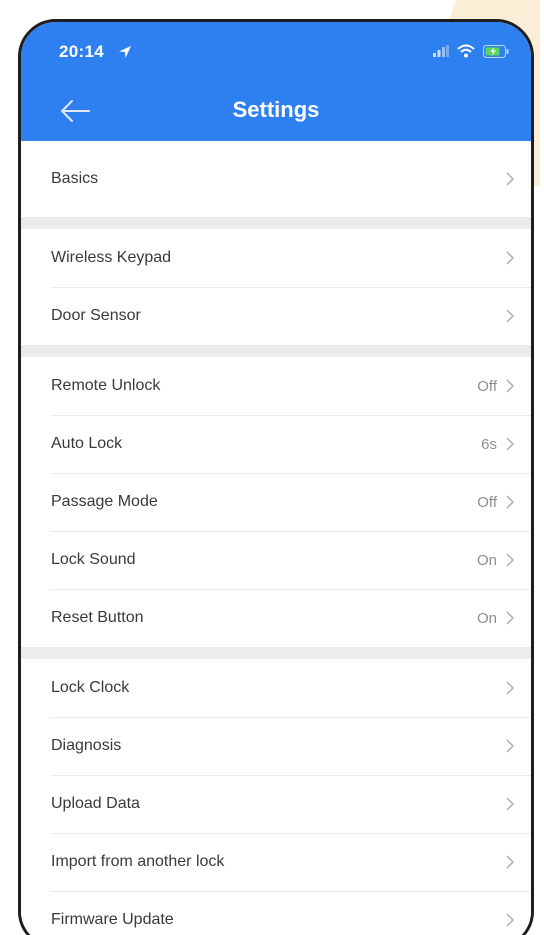 Image resolution: width=544 pixels, height=935 pixels. Describe the element at coordinates (276, 746) in the screenshot. I see `settings-row-diagnosis: Diagnosis` at that location.